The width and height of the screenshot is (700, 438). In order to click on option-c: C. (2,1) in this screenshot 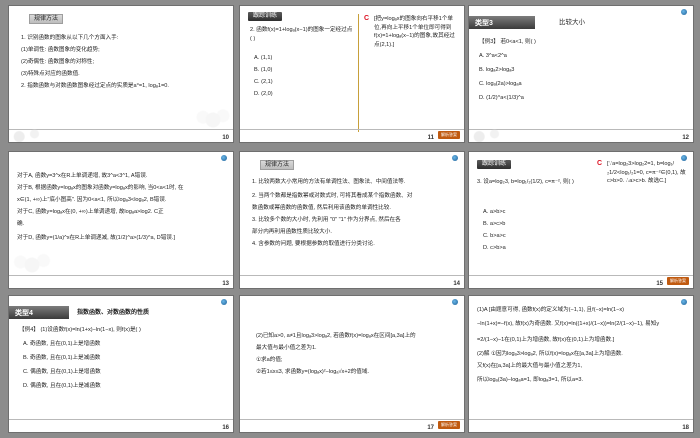, I will do `click(263, 82)`.